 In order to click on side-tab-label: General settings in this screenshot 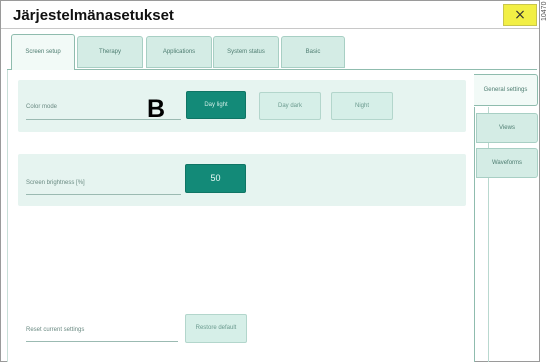, I will do `click(505, 89)`.